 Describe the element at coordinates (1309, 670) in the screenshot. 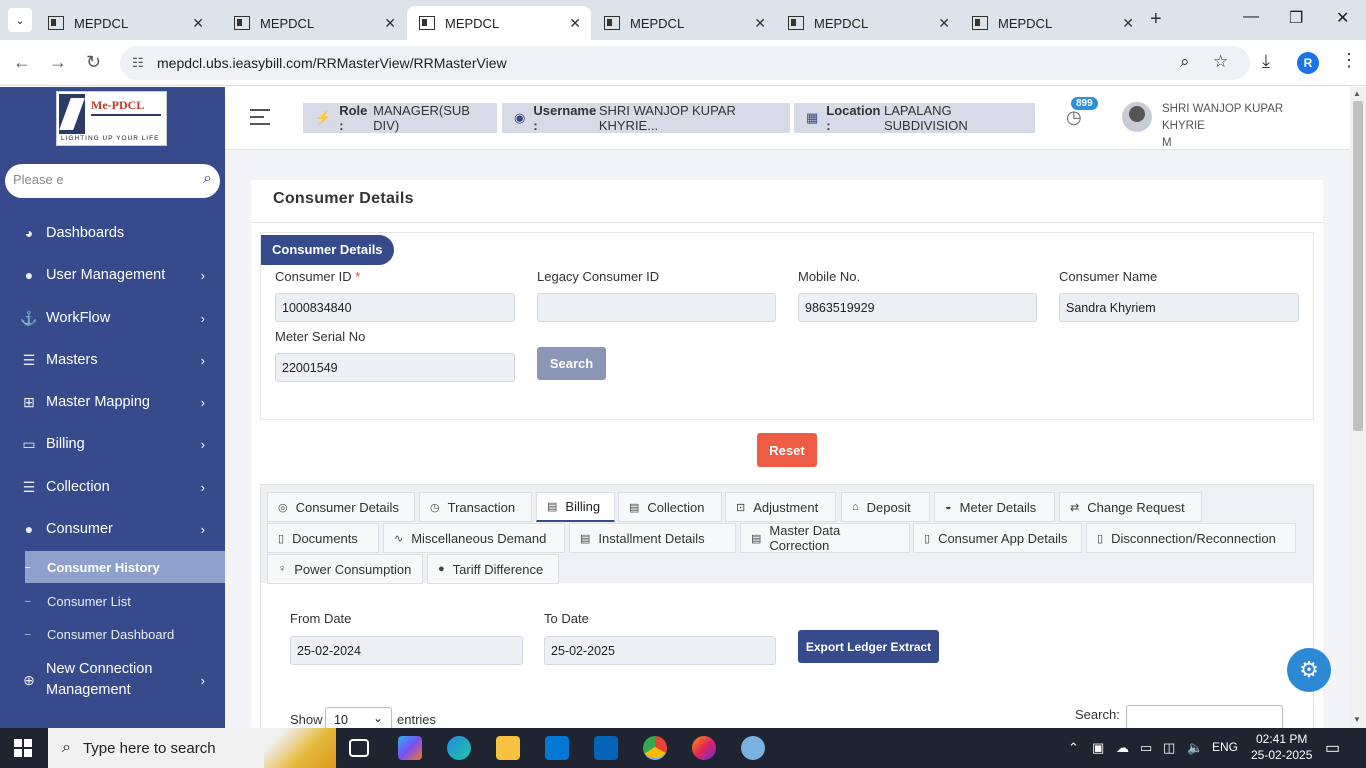

I see `settings-gear-icon: ⚙` at that location.